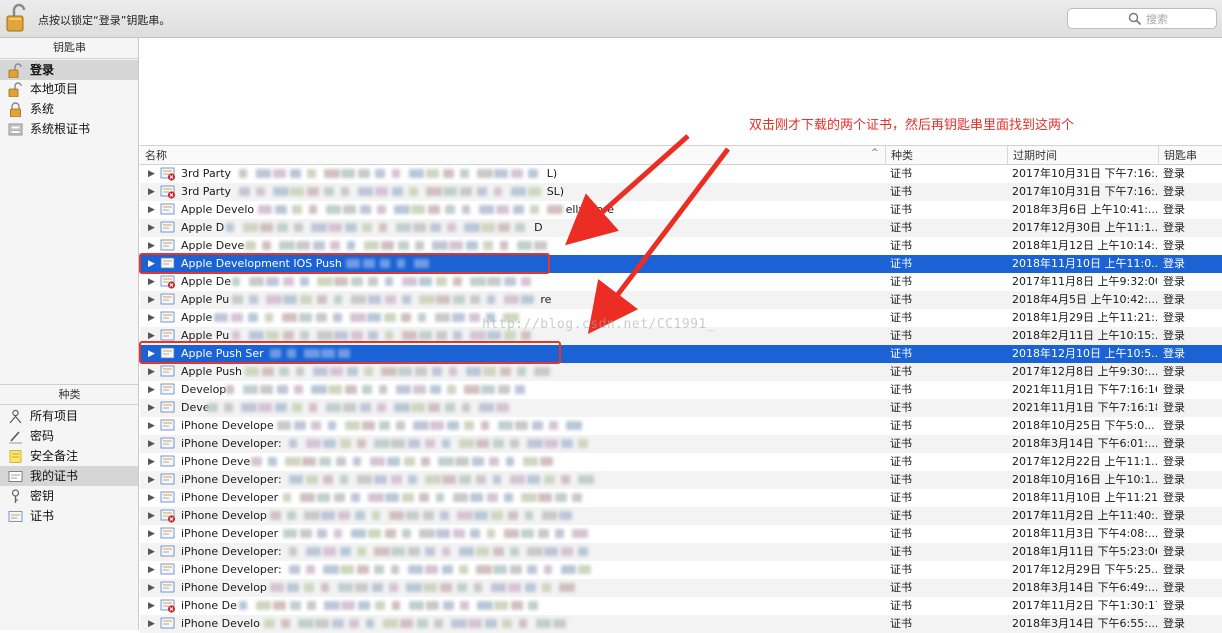  Describe the element at coordinates (681, 300) in the screenshot. I see `table-row: ▶ Apple Pu re 证书 2018年4月5日 上午10:42:... 登录` at that location.